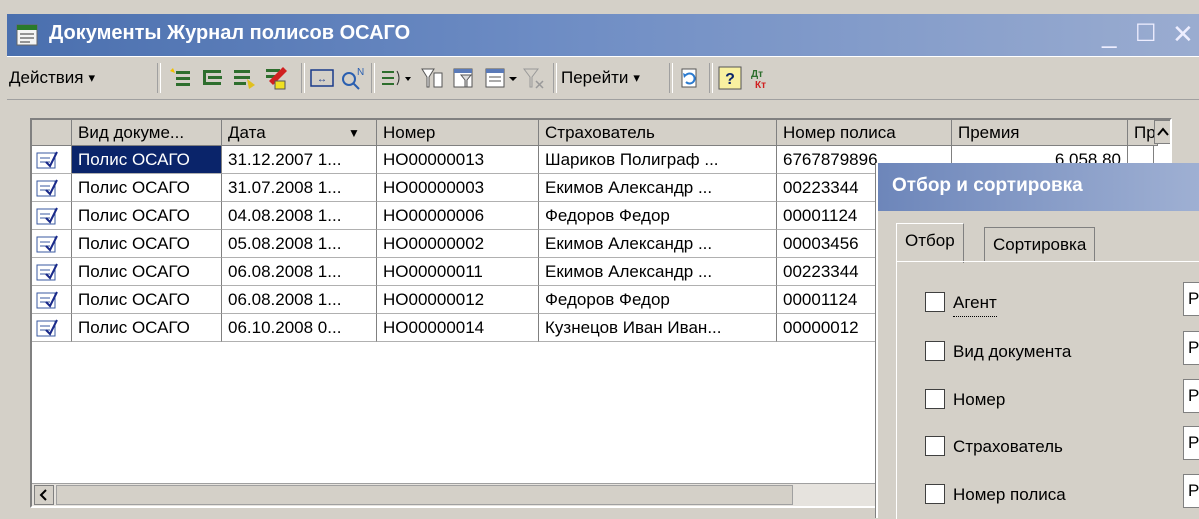  What do you see at coordinates (360, 72) in the screenshot?
I see `svg-text: N` at bounding box center [360, 72].